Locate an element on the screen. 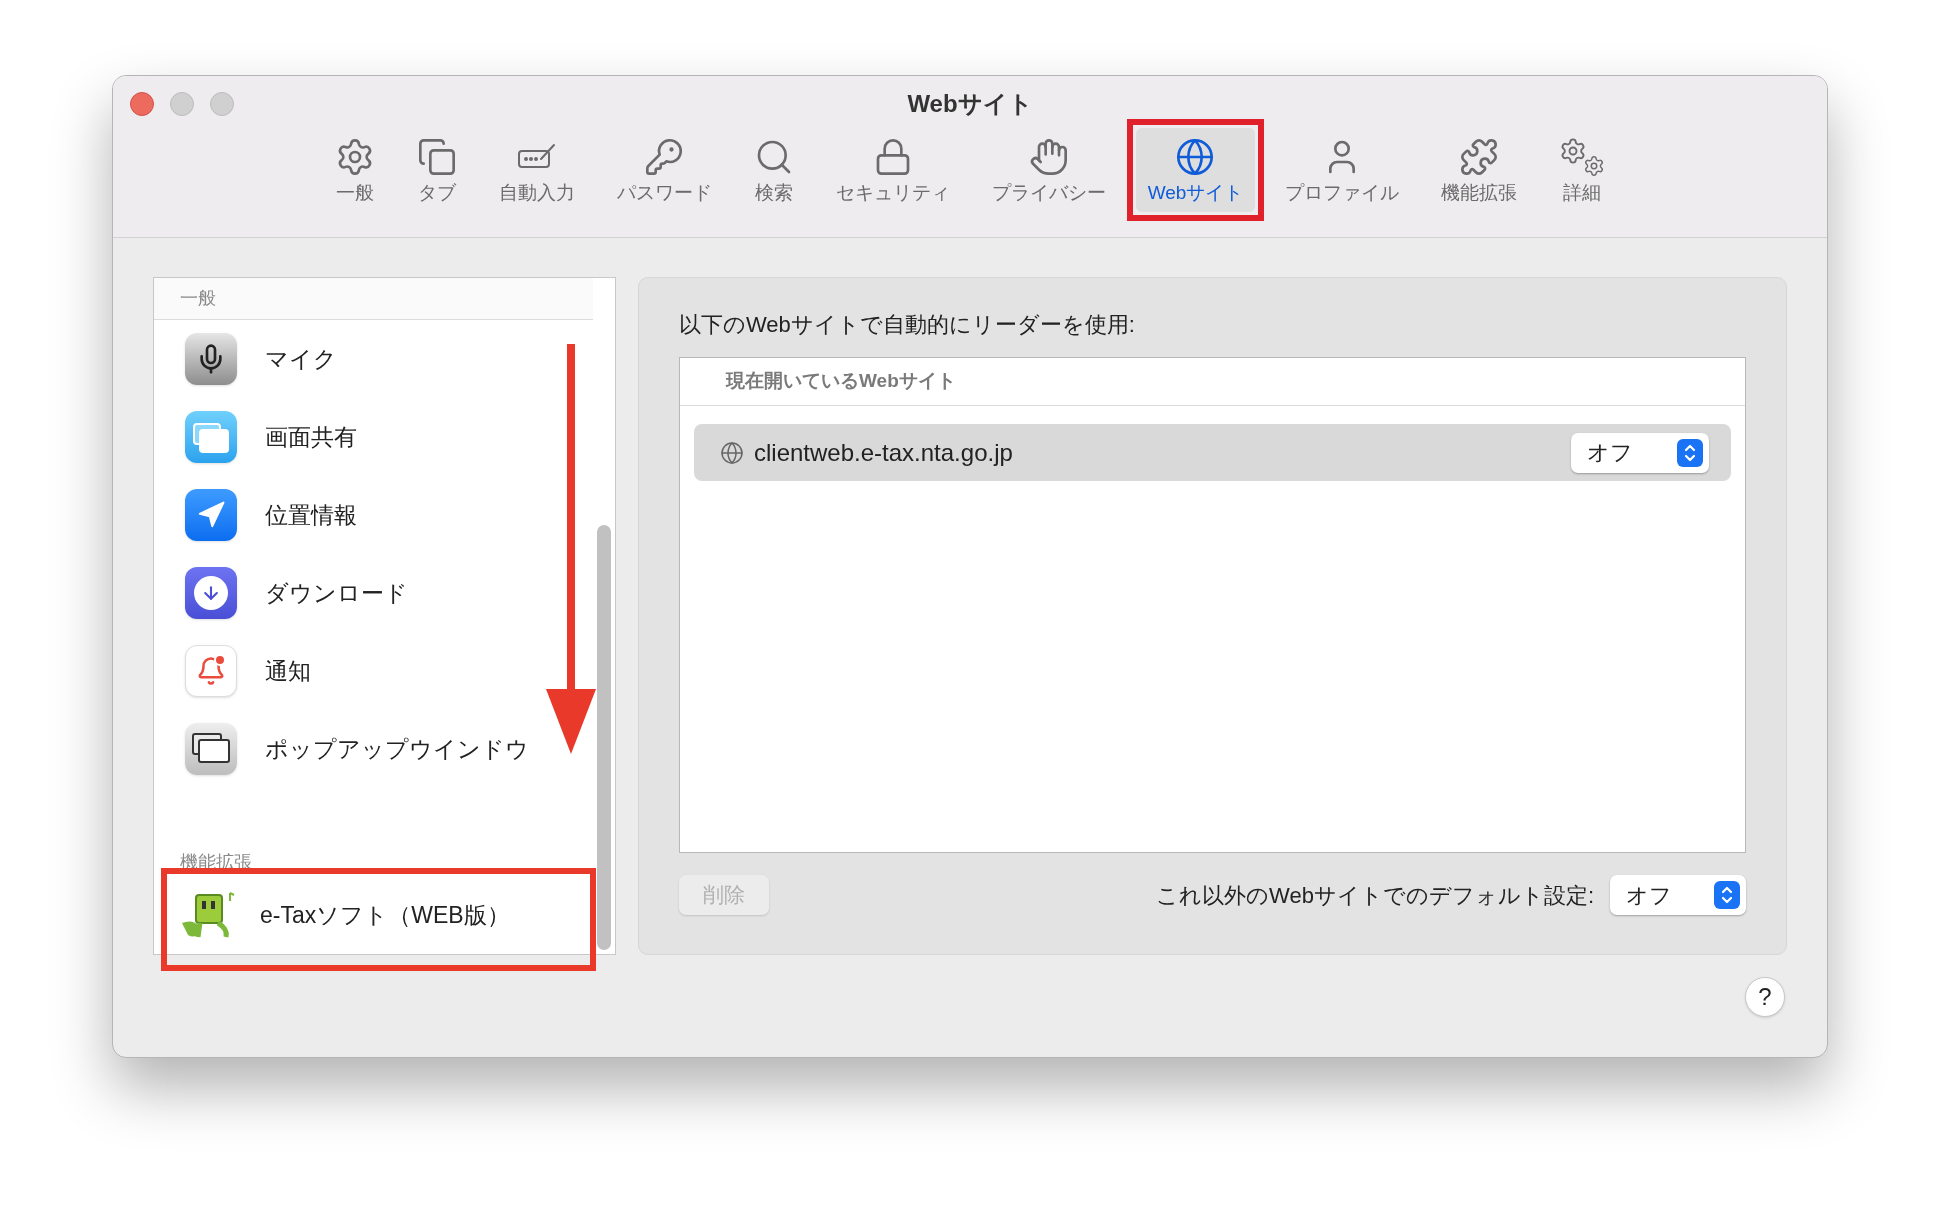  tabs-icon is located at coordinates (436, 157).